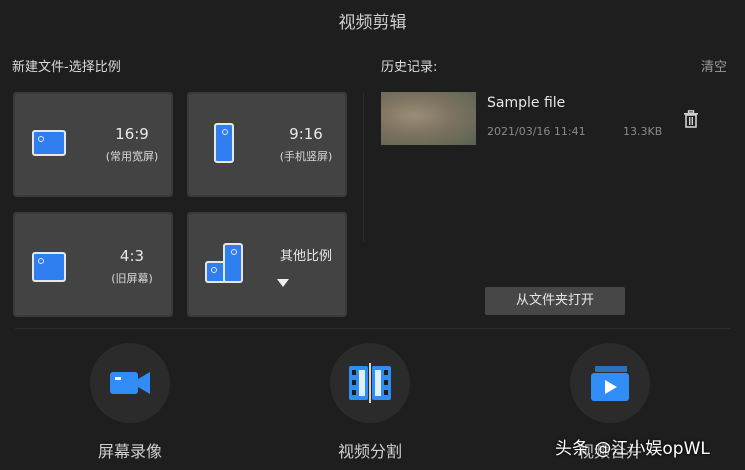 Image resolution: width=745 pixels, height=470 pixels. Describe the element at coordinates (409, 67) in the screenshot. I see `history-label: 历史记录:` at that location.